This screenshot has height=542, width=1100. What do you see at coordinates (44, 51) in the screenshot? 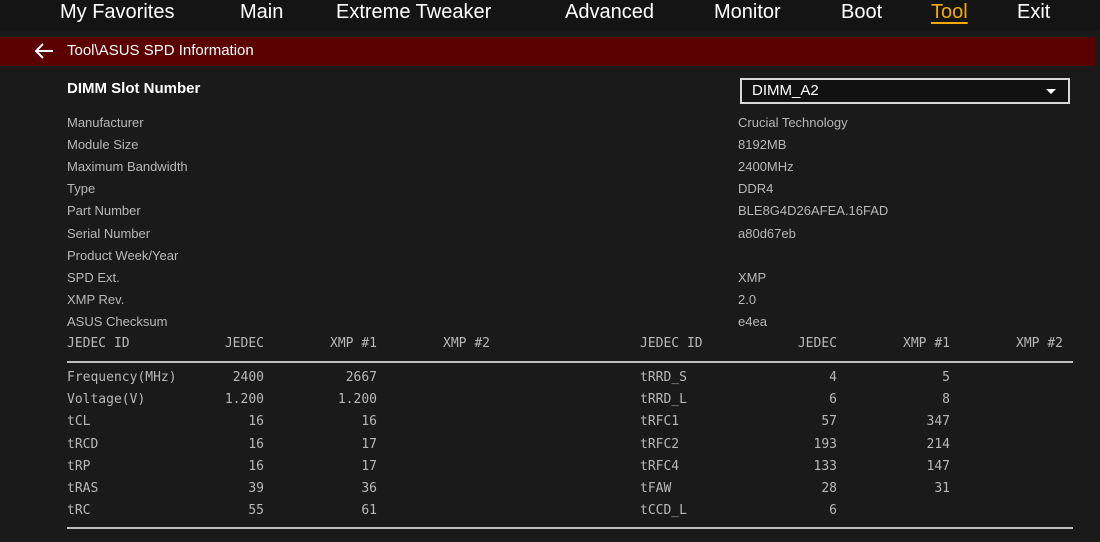
I see `back-arrow-icon` at bounding box center [44, 51].